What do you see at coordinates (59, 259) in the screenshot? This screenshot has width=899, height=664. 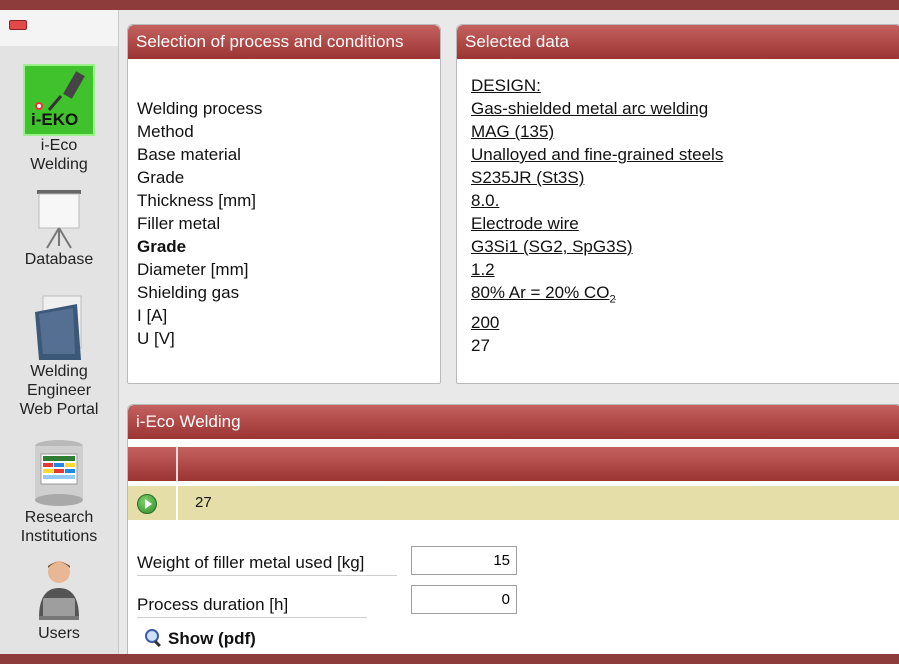 I see `sidebar-item-label: Database` at bounding box center [59, 259].